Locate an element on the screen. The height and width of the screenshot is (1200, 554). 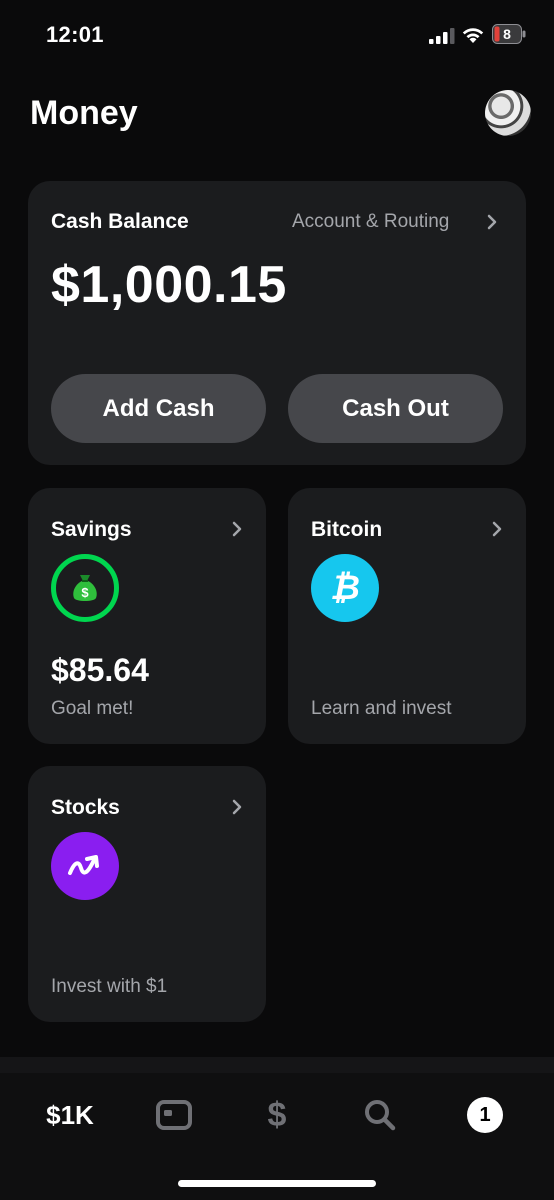
nav-card-tab is located at coordinates (174, 1115).